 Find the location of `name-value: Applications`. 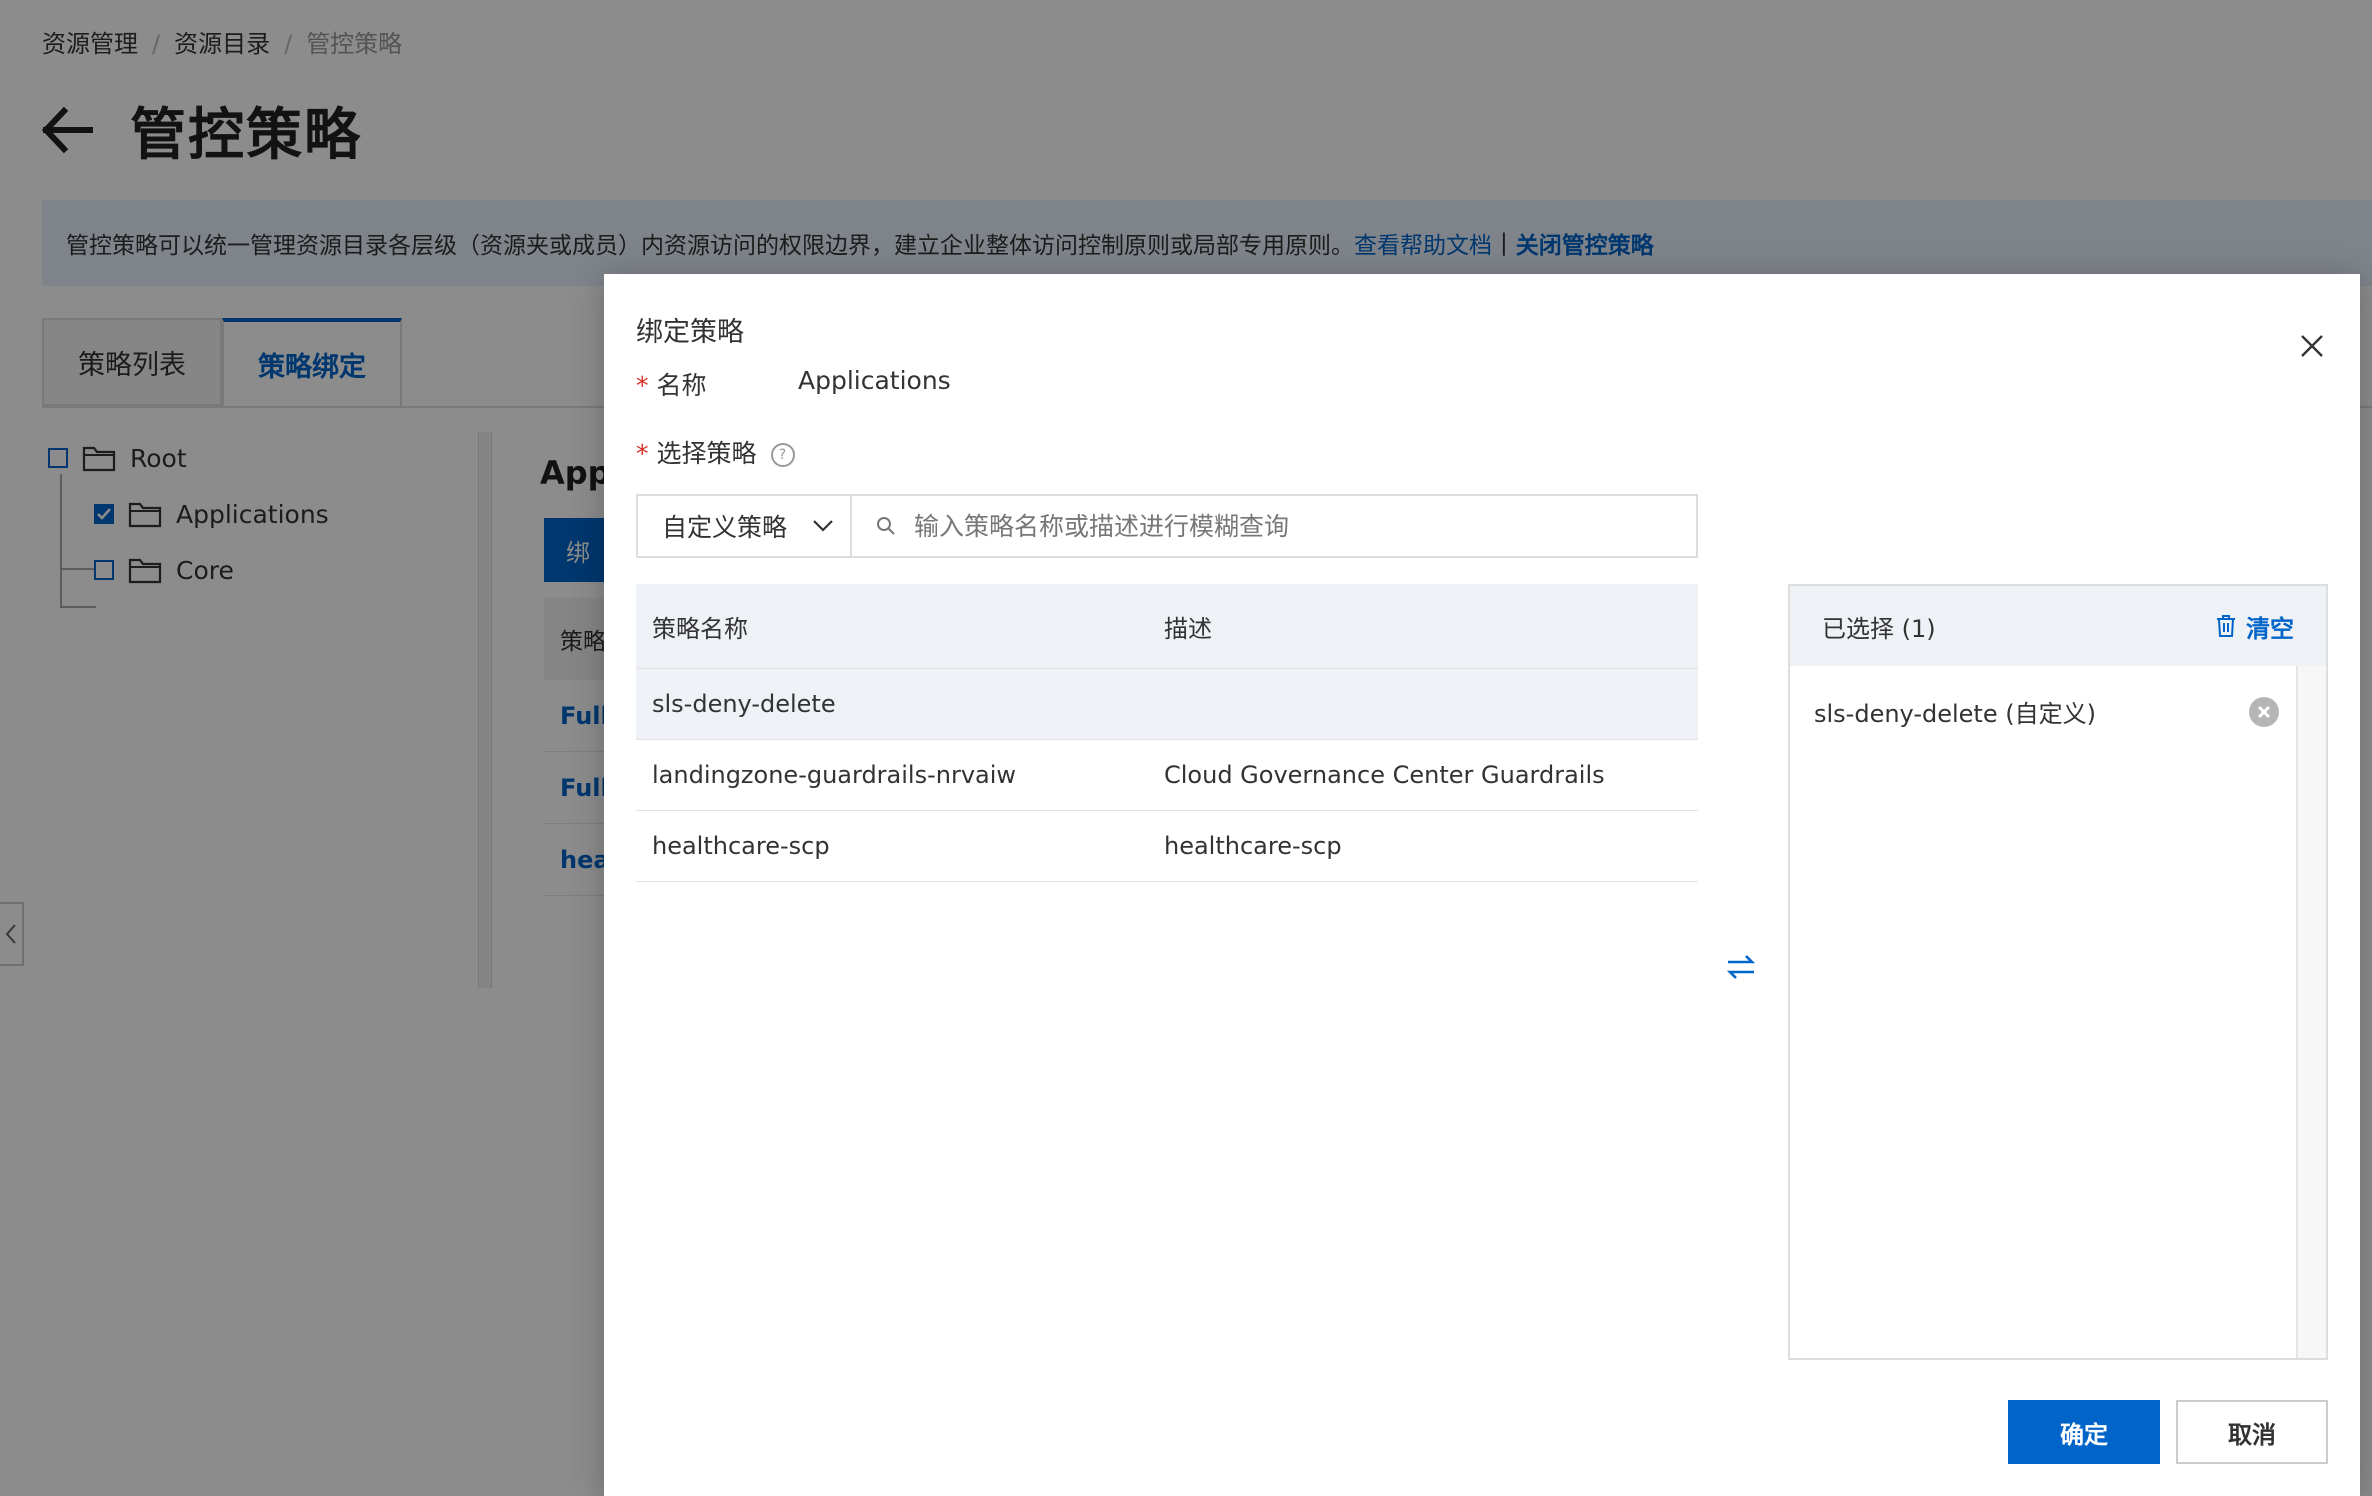

name-value: Applications is located at coordinates (874, 380).